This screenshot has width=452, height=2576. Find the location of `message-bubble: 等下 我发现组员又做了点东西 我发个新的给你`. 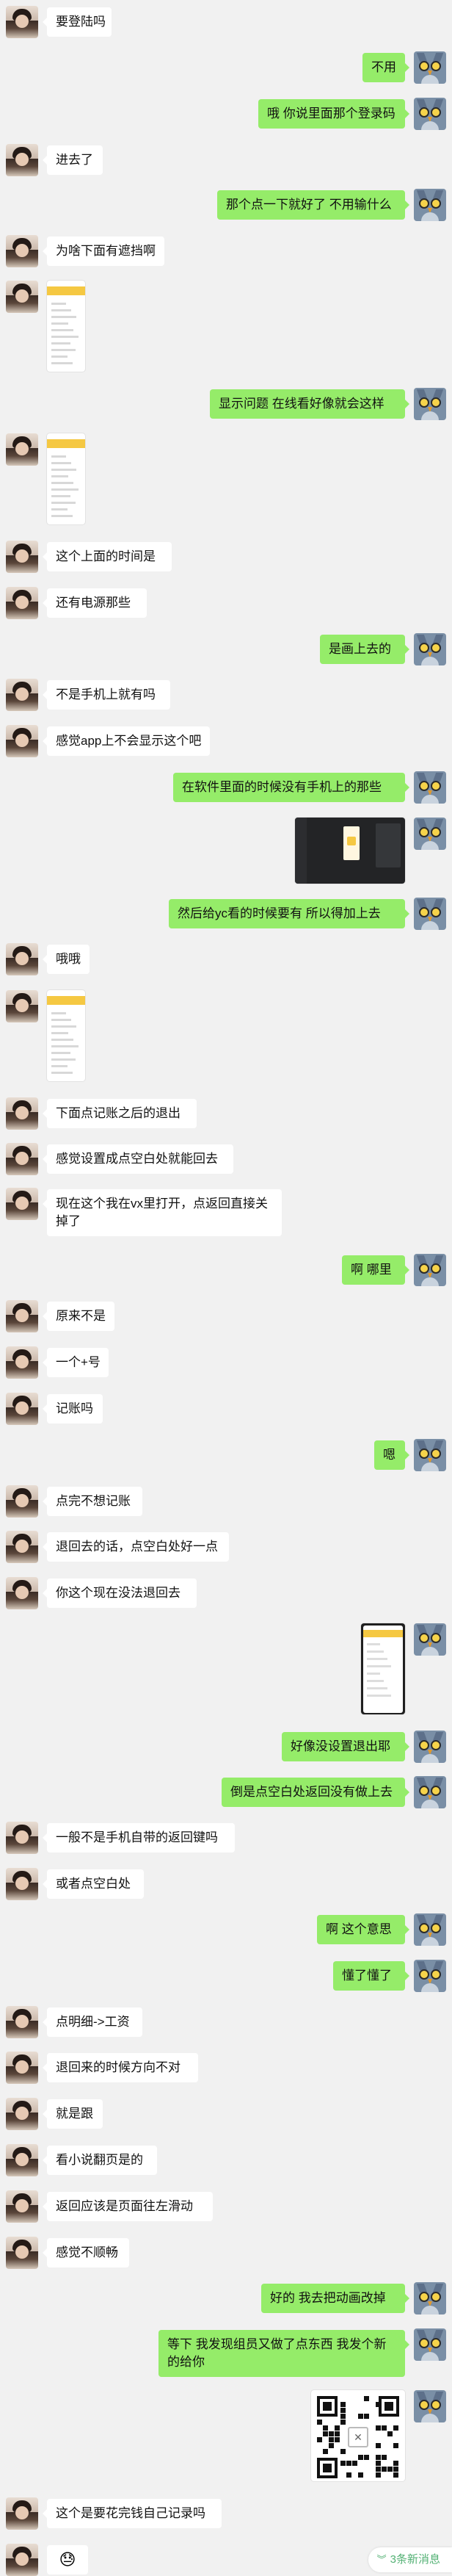

message-bubble: 等下 我发现组员又做了点东西 我发个新的给你 is located at coordinates (283, 2353).